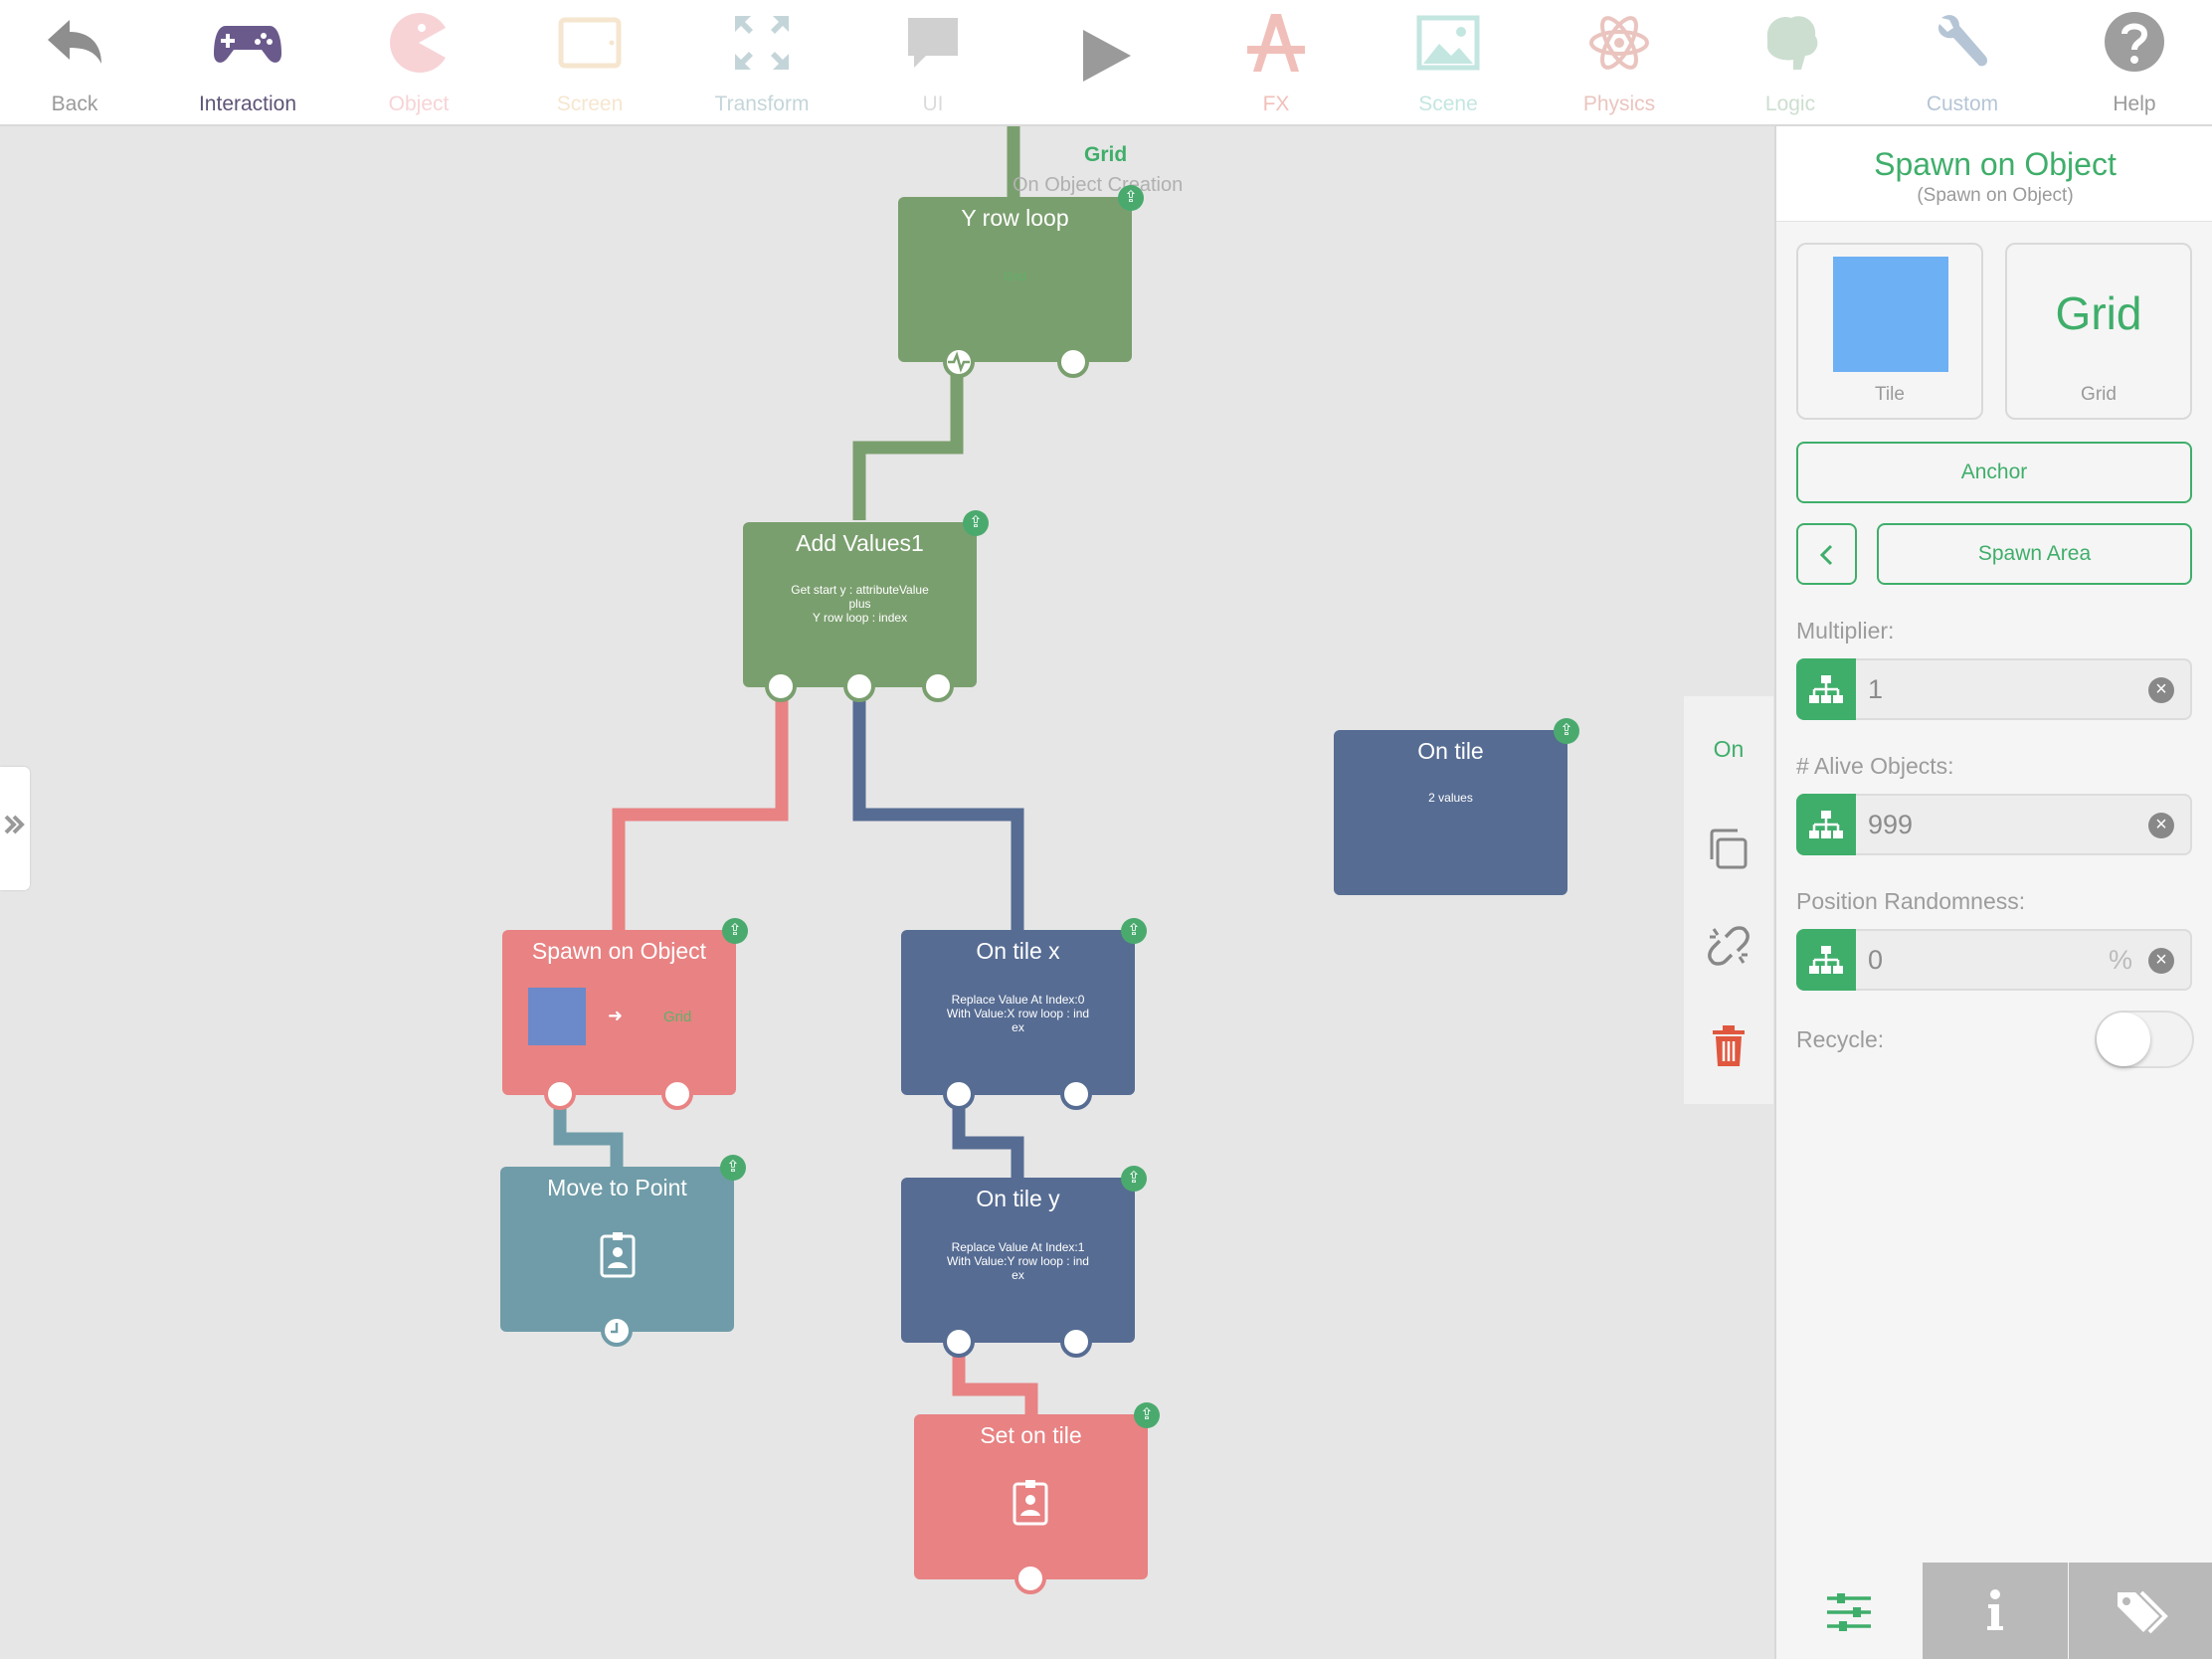 Image resolution: width=2212 pixels, height=1659 pixels. Describe the element at coordinates (1450, 798) in the screenshot. I see `node-body: 2 values` at that location.